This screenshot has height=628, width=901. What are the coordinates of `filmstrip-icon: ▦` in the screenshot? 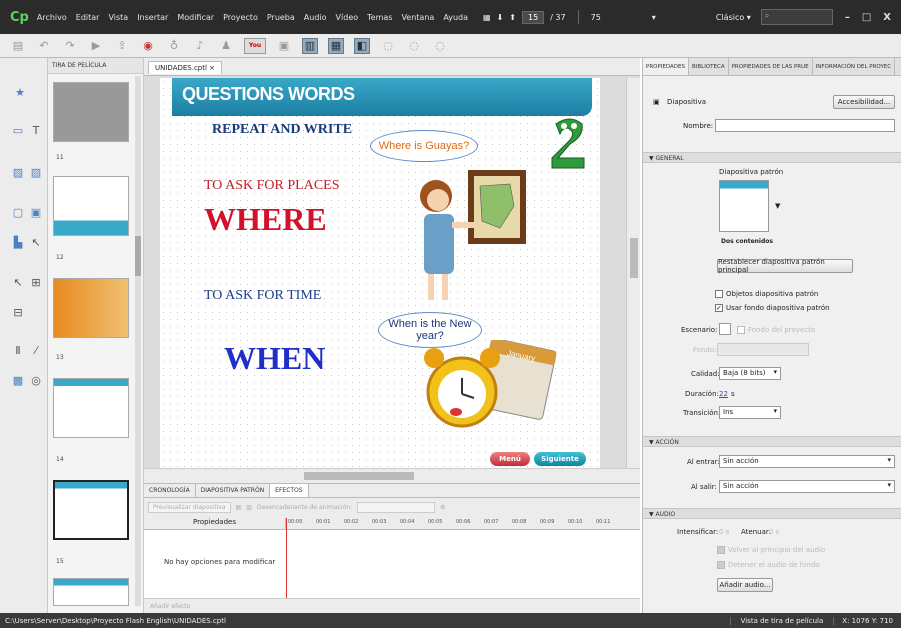 It's located at (487, 17).